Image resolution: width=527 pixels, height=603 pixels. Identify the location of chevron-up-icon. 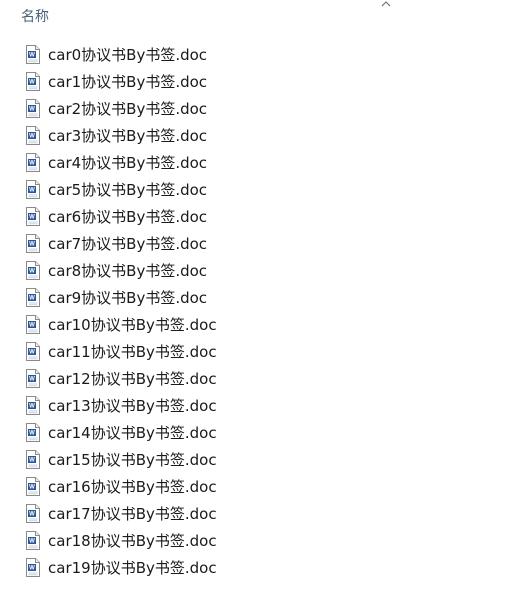
(386, 4).